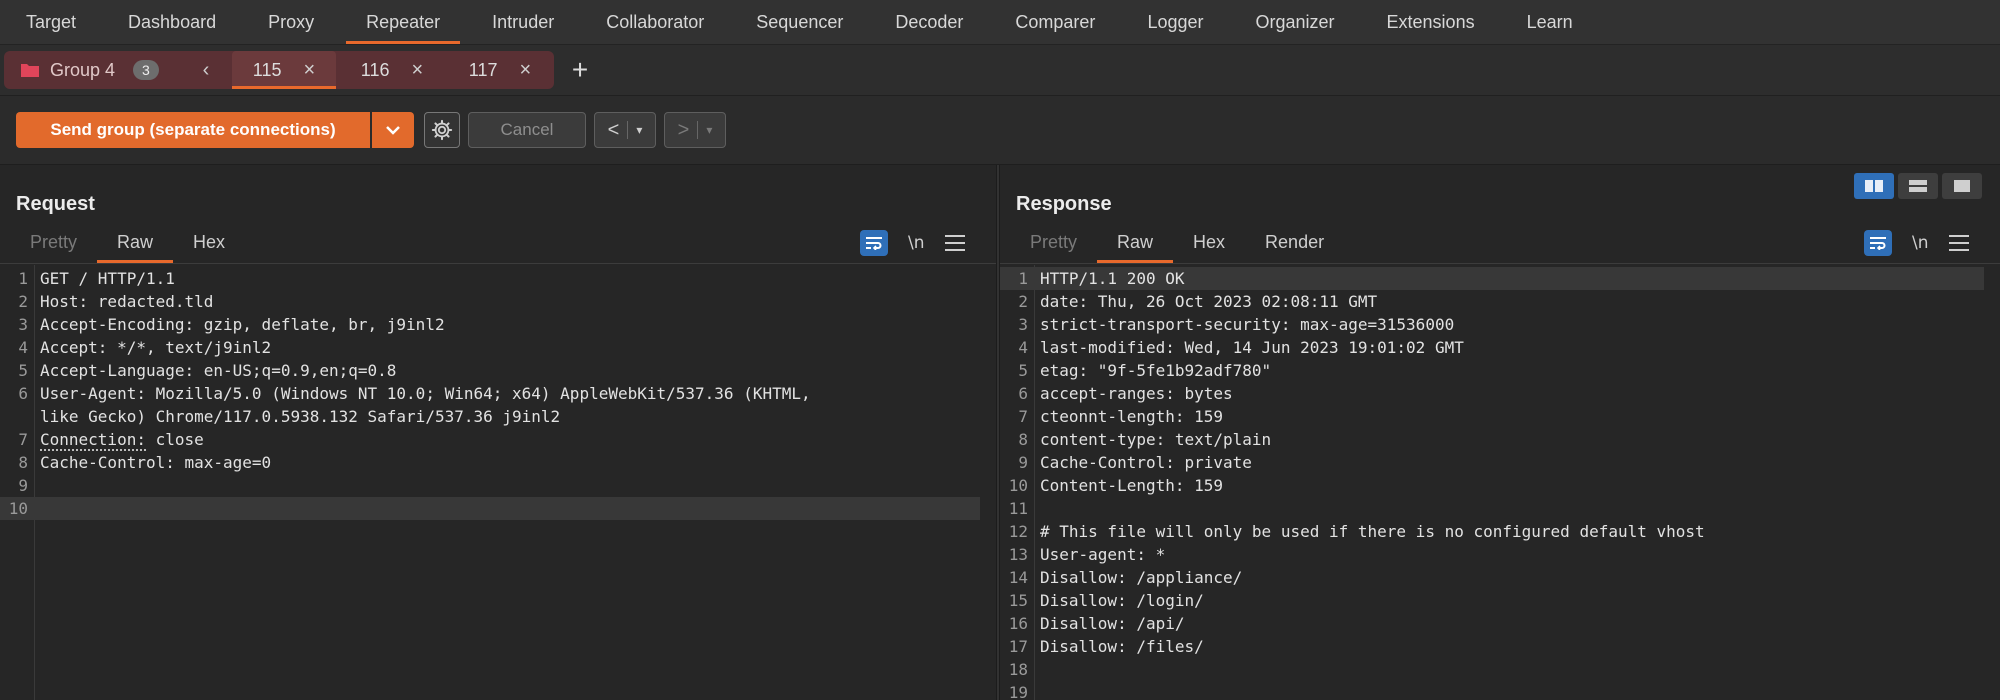 The height and width of the screenshot is (700, 2000). Describe the element at coordinates (527, 130) in the screenshot. I see `cancel-button: Cancel` at that location.